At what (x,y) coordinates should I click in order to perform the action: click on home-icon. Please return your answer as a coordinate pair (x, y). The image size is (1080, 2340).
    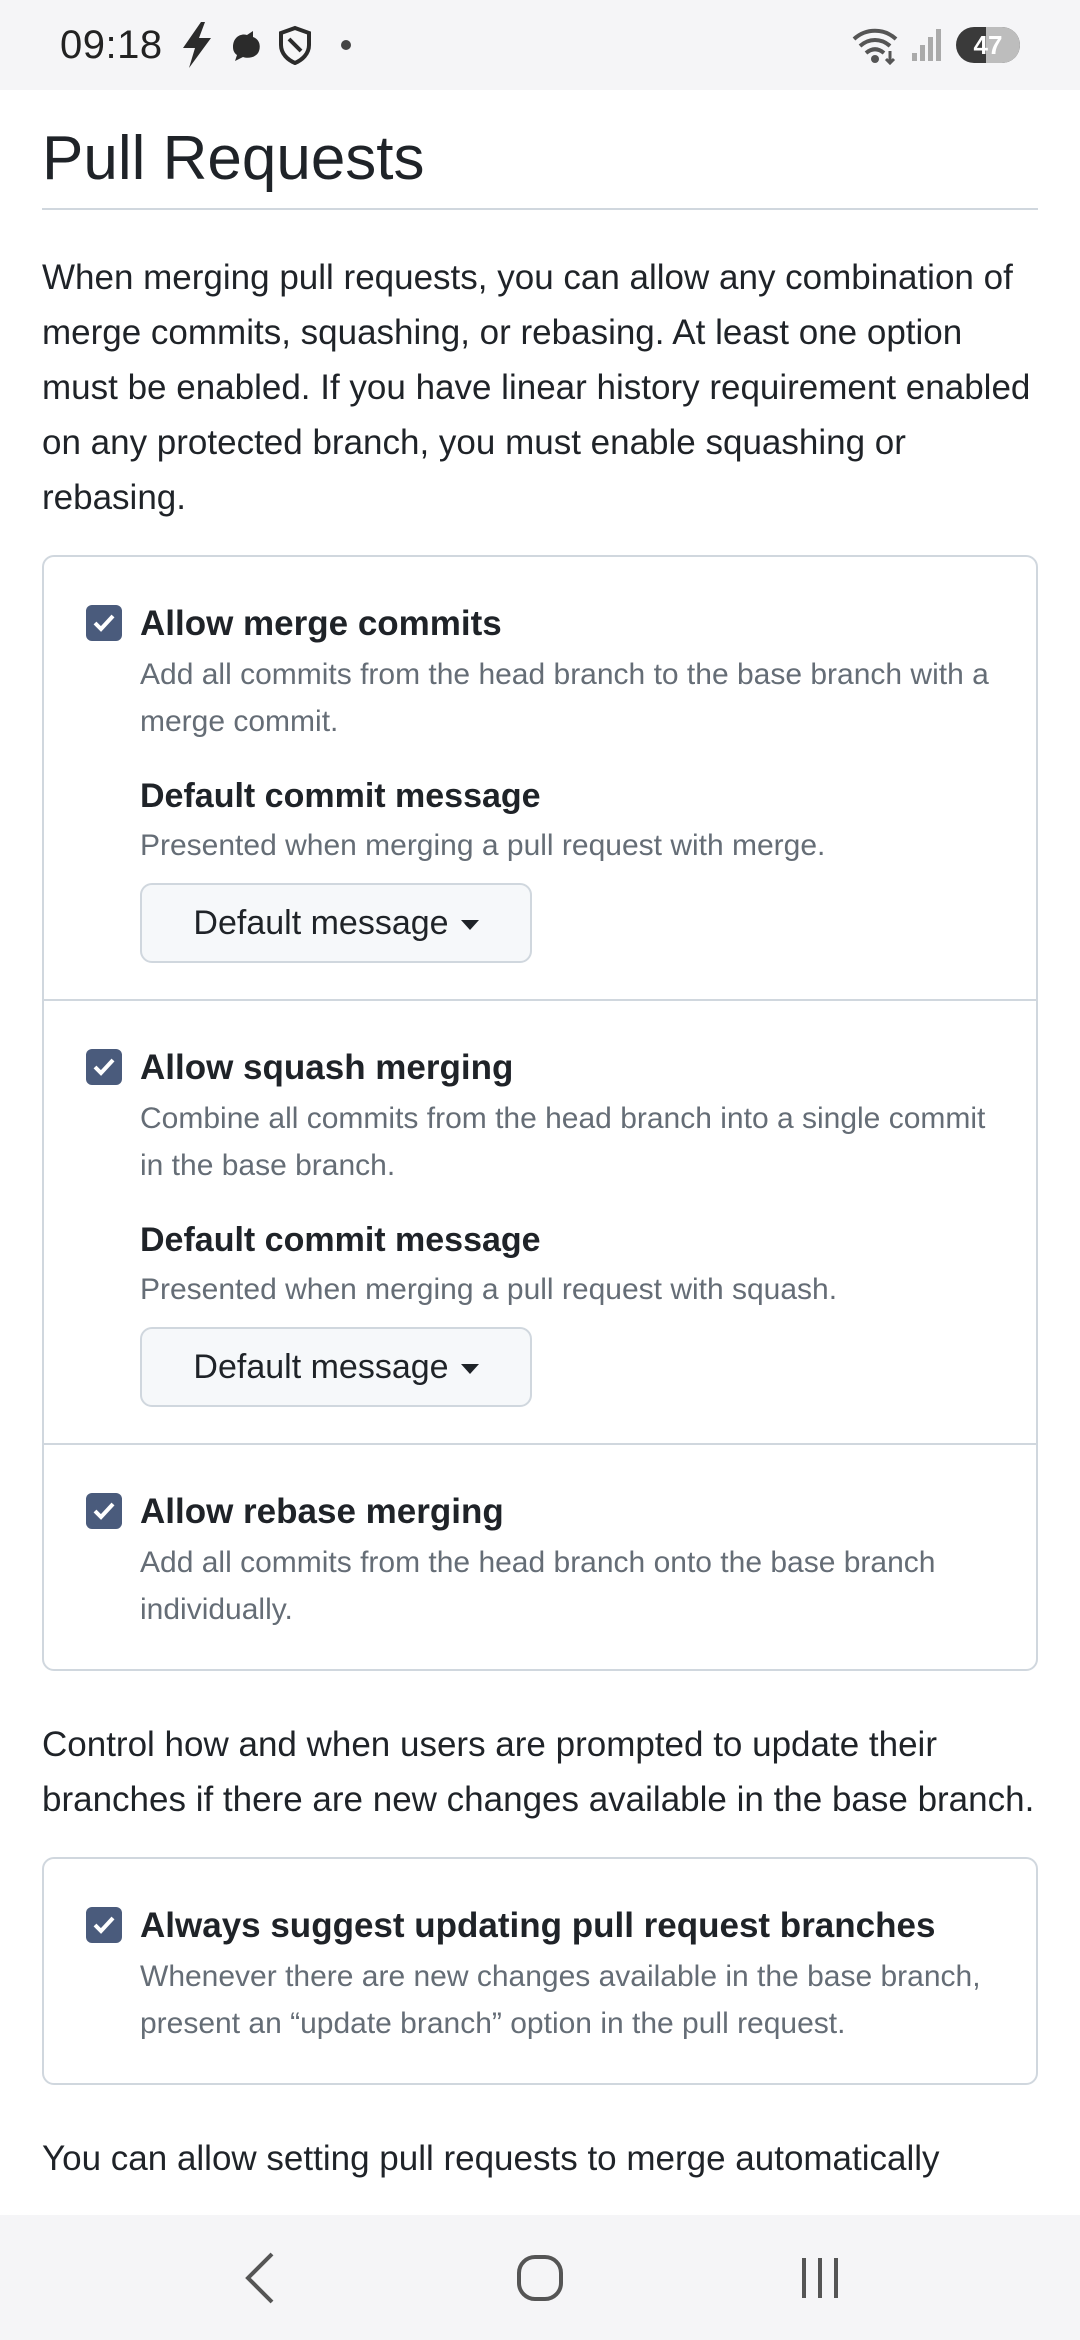
    Looking at the image, I should click on (540, 2277).